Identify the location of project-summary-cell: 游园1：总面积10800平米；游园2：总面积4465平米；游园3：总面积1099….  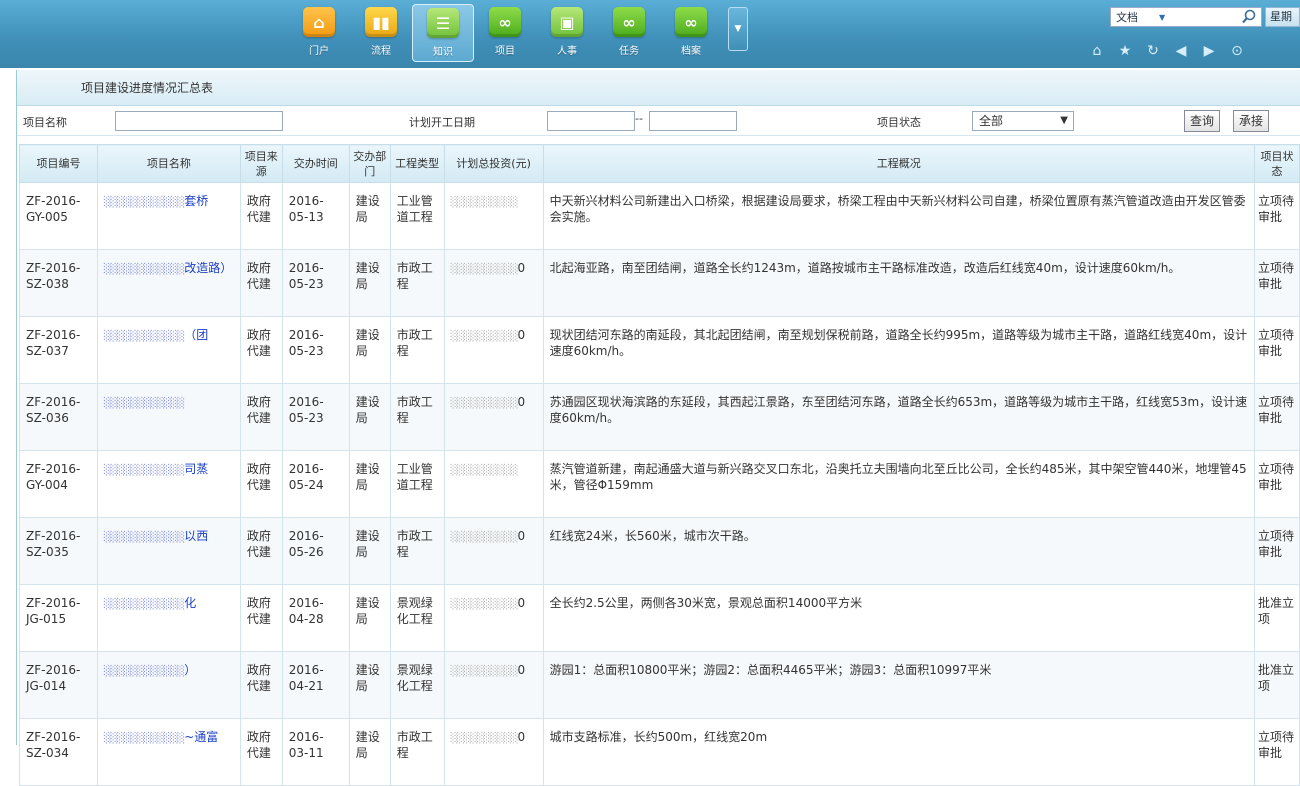
(899, 685).